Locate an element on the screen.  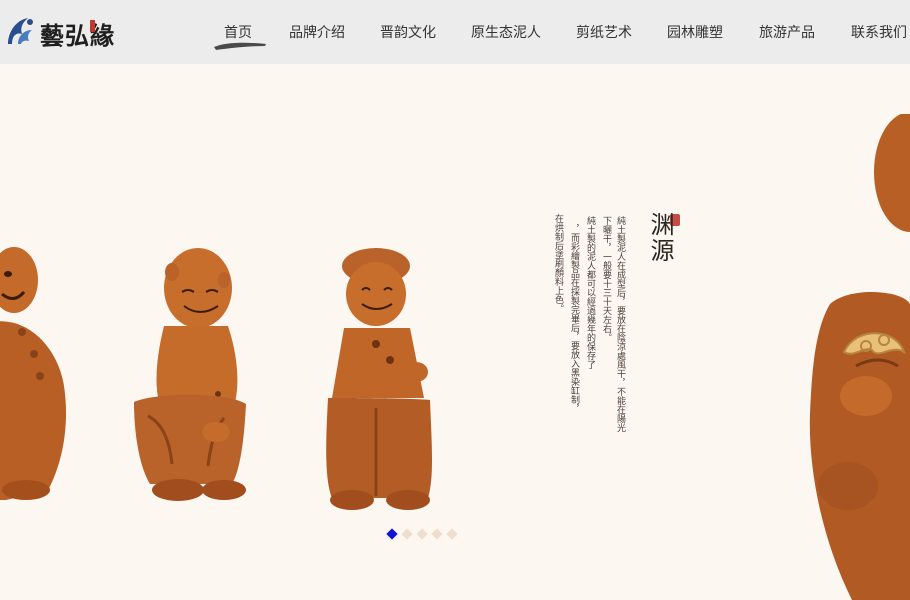
nav-item-garden-sculpture: 园林雕塑 is located at coordinates (695, 32).